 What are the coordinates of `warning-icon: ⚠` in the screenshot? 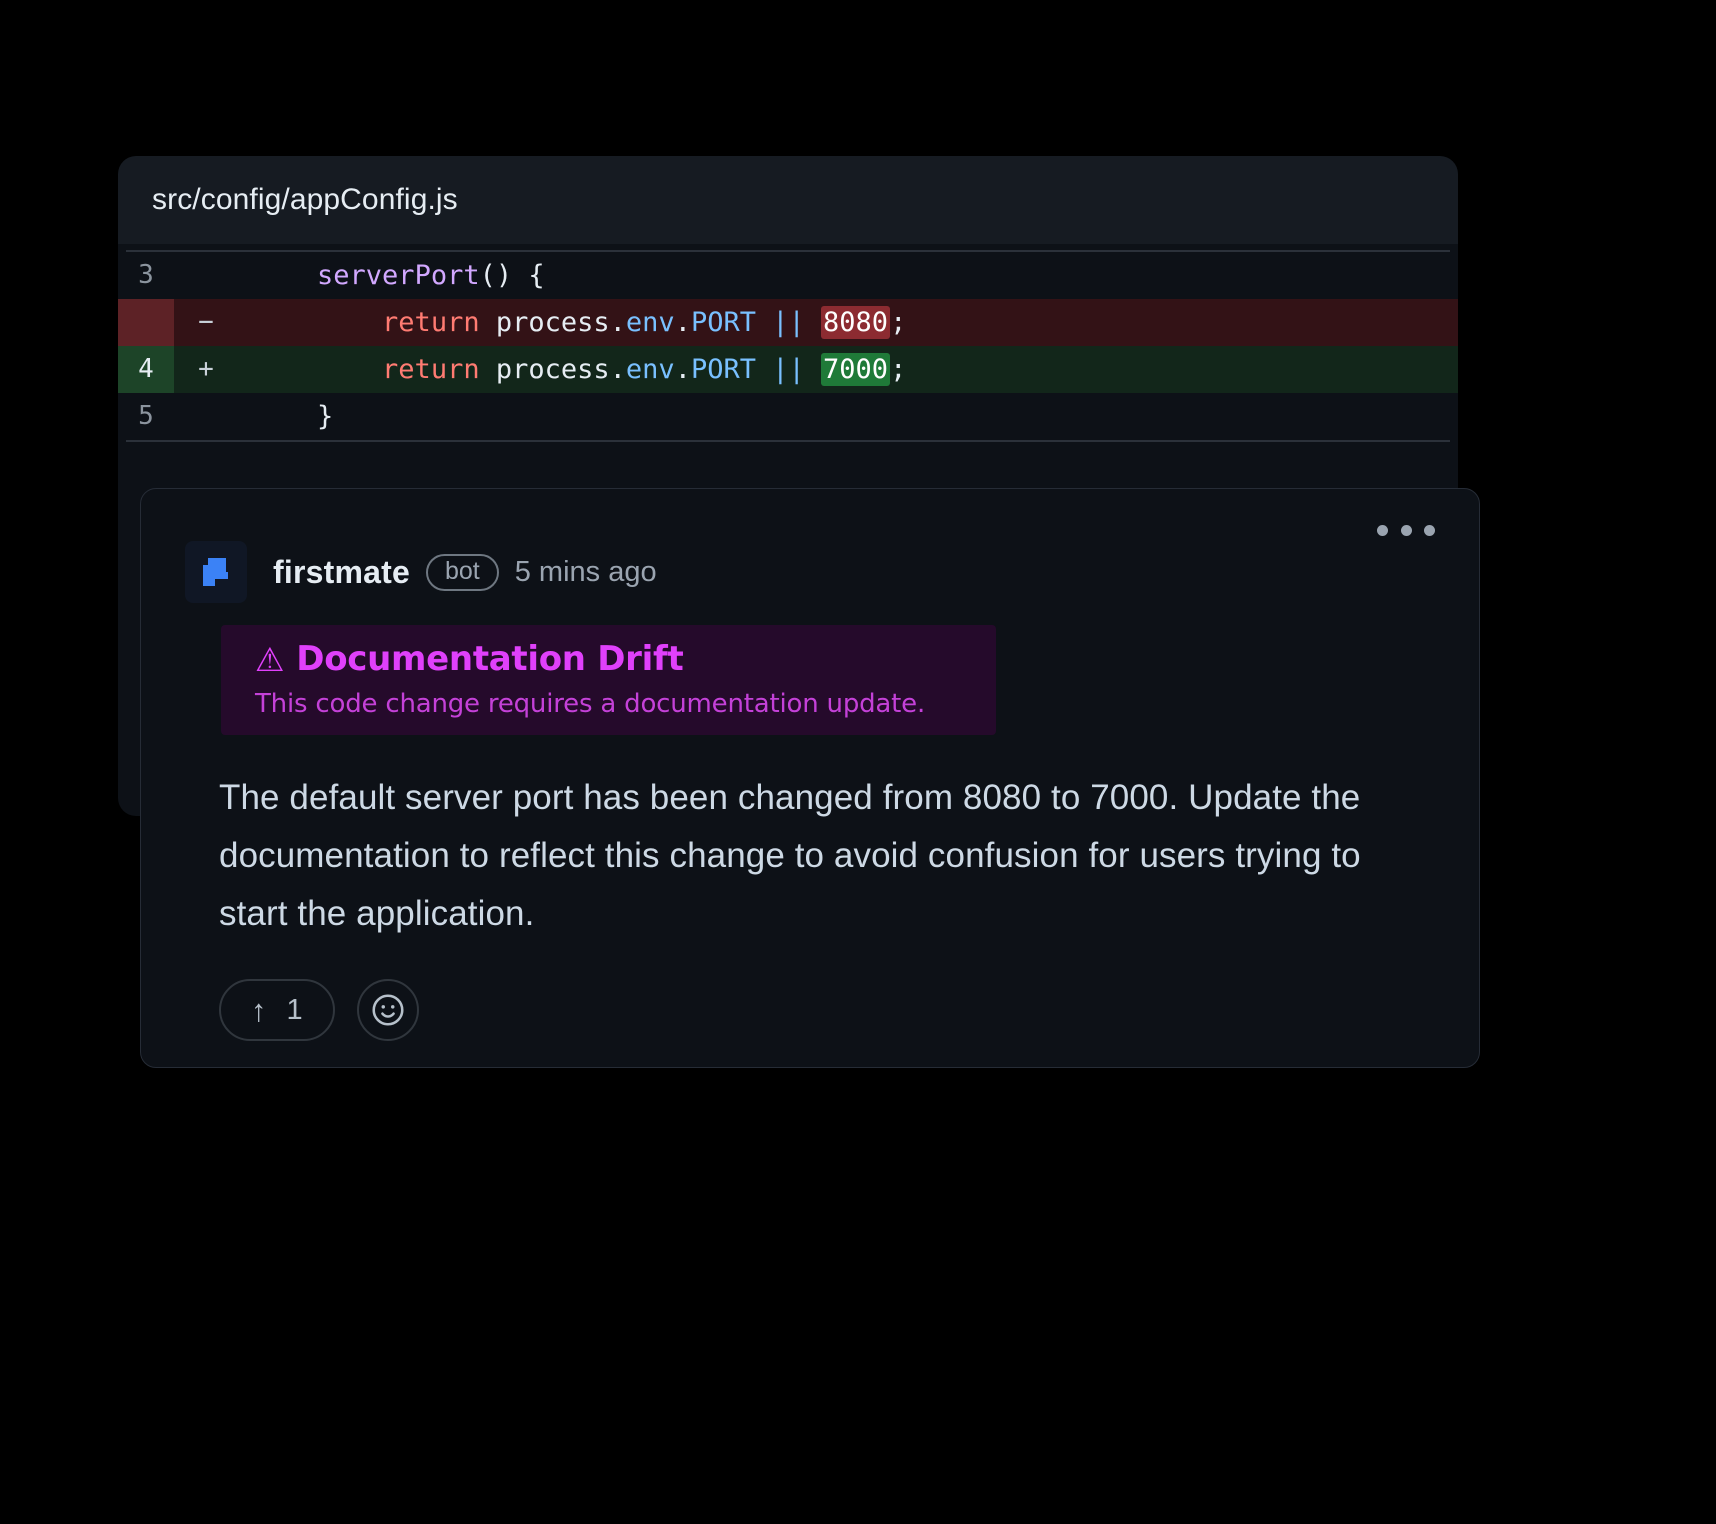 It's located at (270, 659).